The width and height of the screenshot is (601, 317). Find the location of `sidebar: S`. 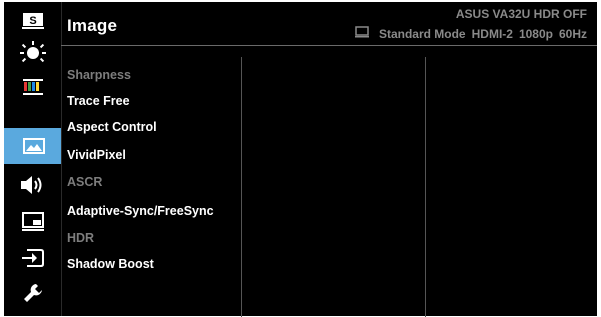

sidebar: S is located at coordinates (34, 159).